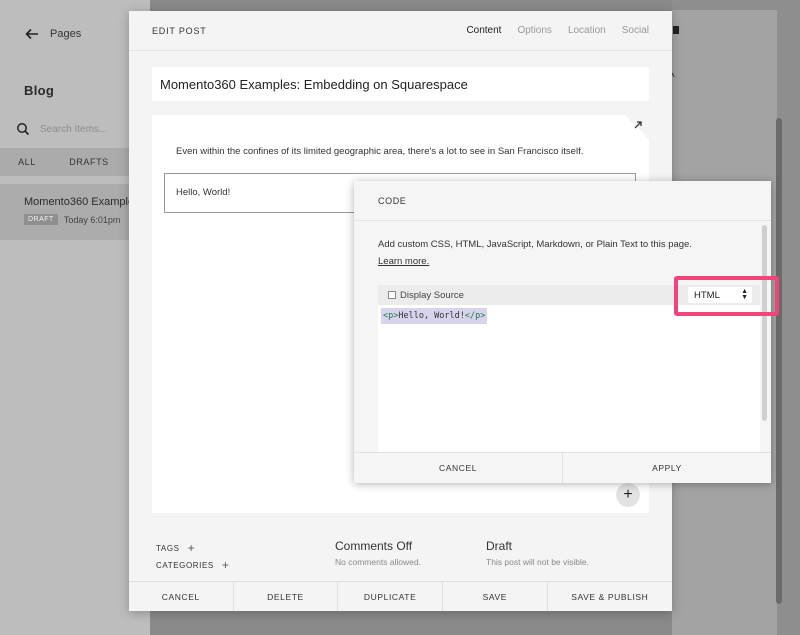 This screenshot has width=800, height=635. I want to click on arrow-left-icon, so click(31, 34).